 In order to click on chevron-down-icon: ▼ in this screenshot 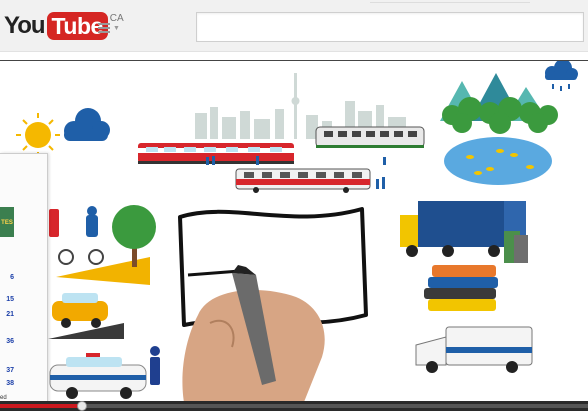, I will do `click(116, 28)`.